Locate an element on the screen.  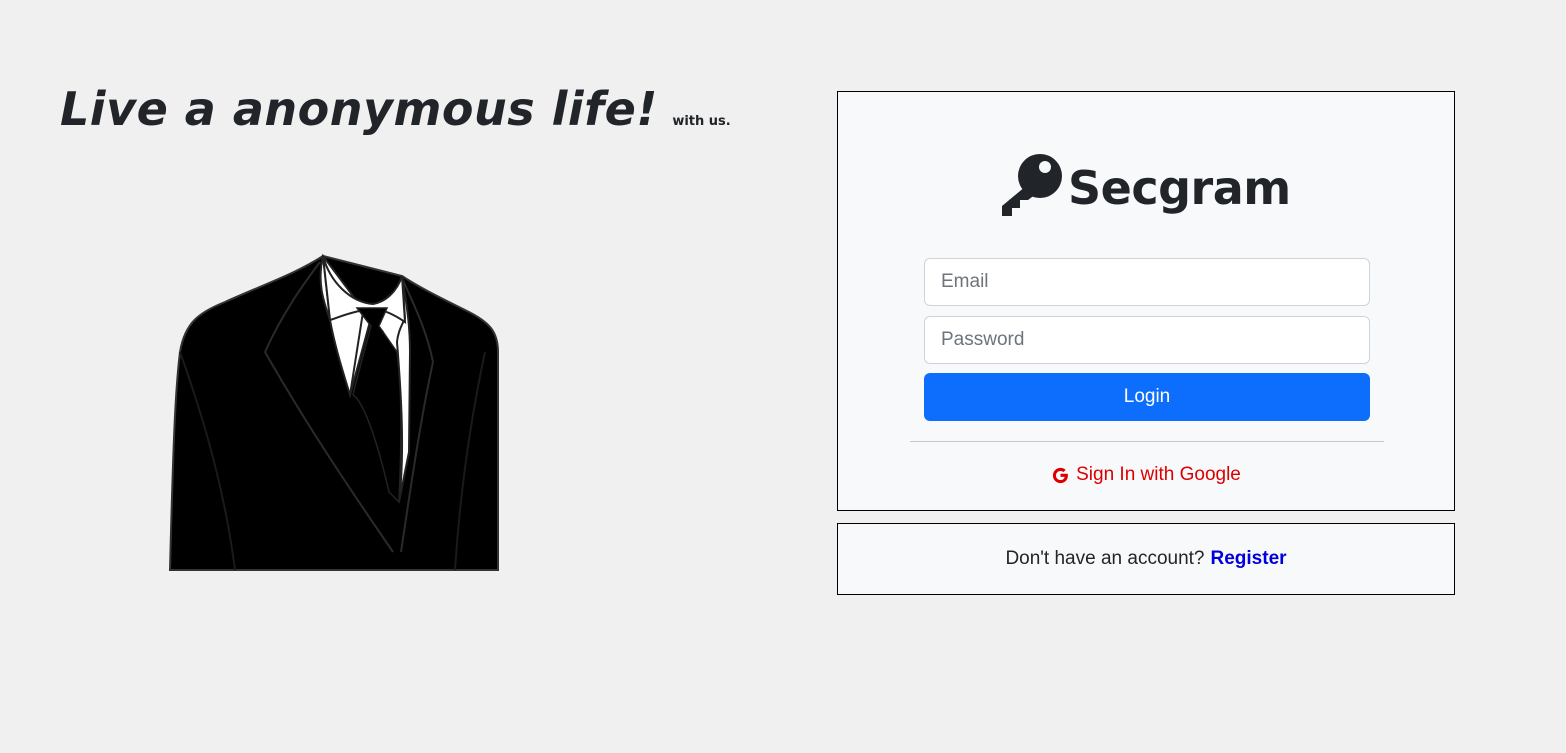
register-card: Don't have an account? Register is located at coordinates (1146, 559).